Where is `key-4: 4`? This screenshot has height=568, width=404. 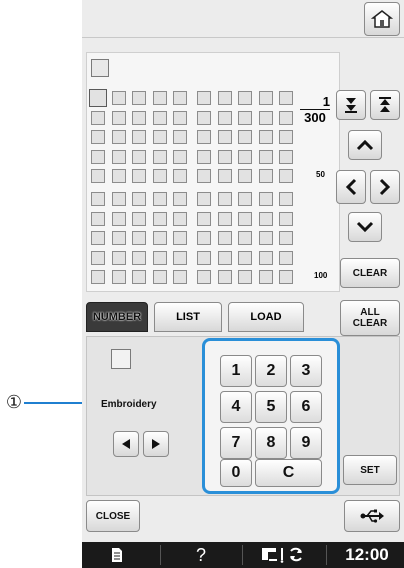
key-4: 4 is located at coordinates (236, 407).